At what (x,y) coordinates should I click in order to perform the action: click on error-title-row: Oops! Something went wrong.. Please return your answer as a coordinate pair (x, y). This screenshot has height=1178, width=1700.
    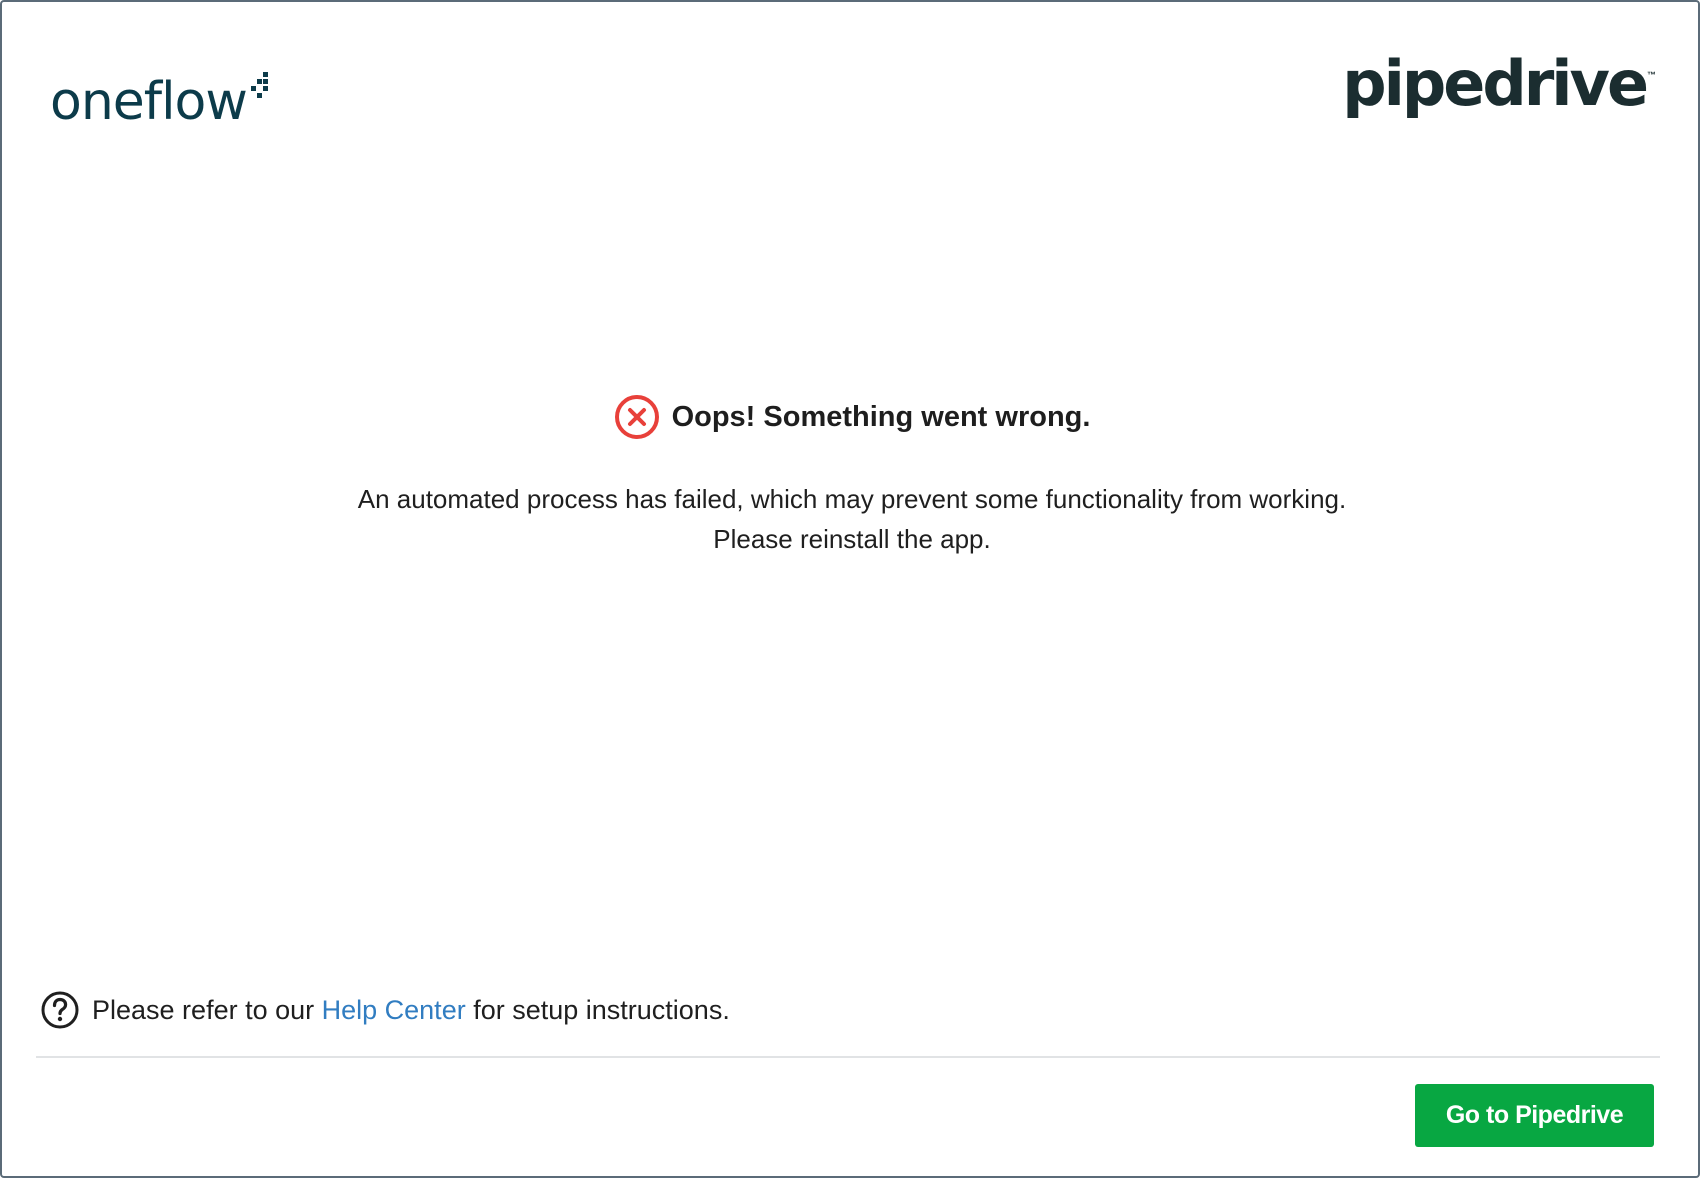
    Looking at the image, I should click on (852, 417).